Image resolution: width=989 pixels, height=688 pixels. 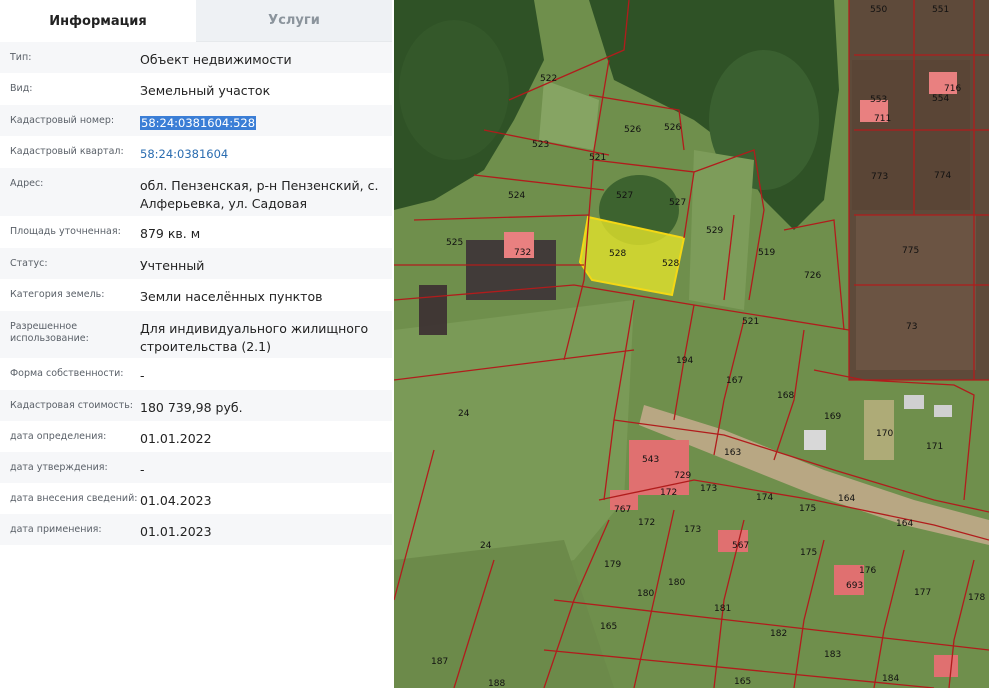 I want to click on field-value: Объект недвижимости, so click(x=216, y=59).